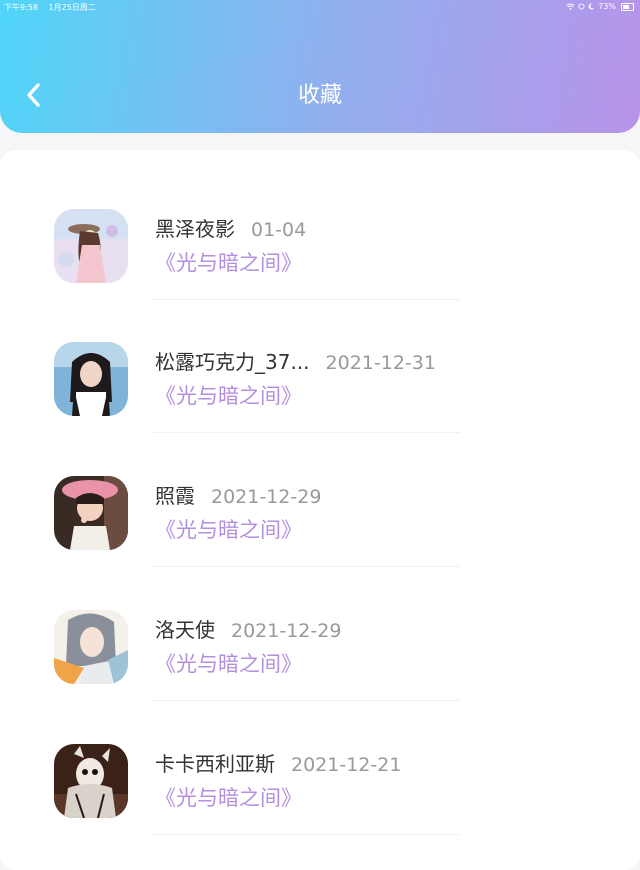 Image resolution: width=640 pixels, height=870 pixels. Describe the element at coordinates (380, 363) in the screenshot. I see `favorite-date: 2021-12-31` at that location.